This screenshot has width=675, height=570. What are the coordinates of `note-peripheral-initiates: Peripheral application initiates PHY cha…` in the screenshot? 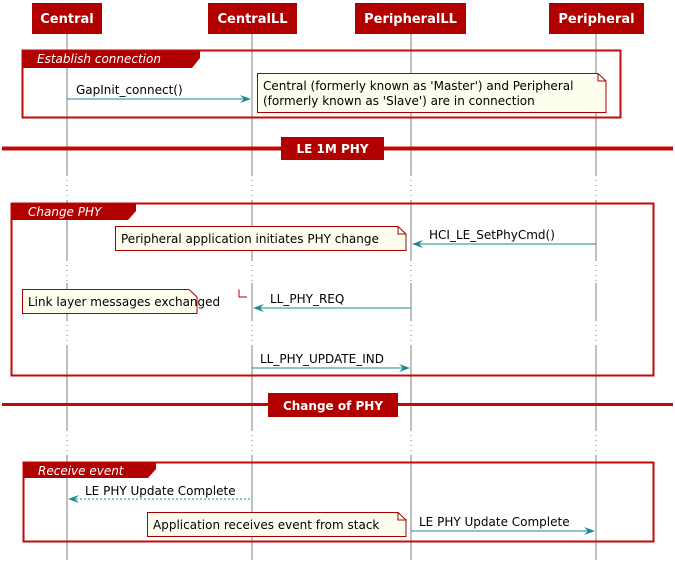 It's located at (261, 238).